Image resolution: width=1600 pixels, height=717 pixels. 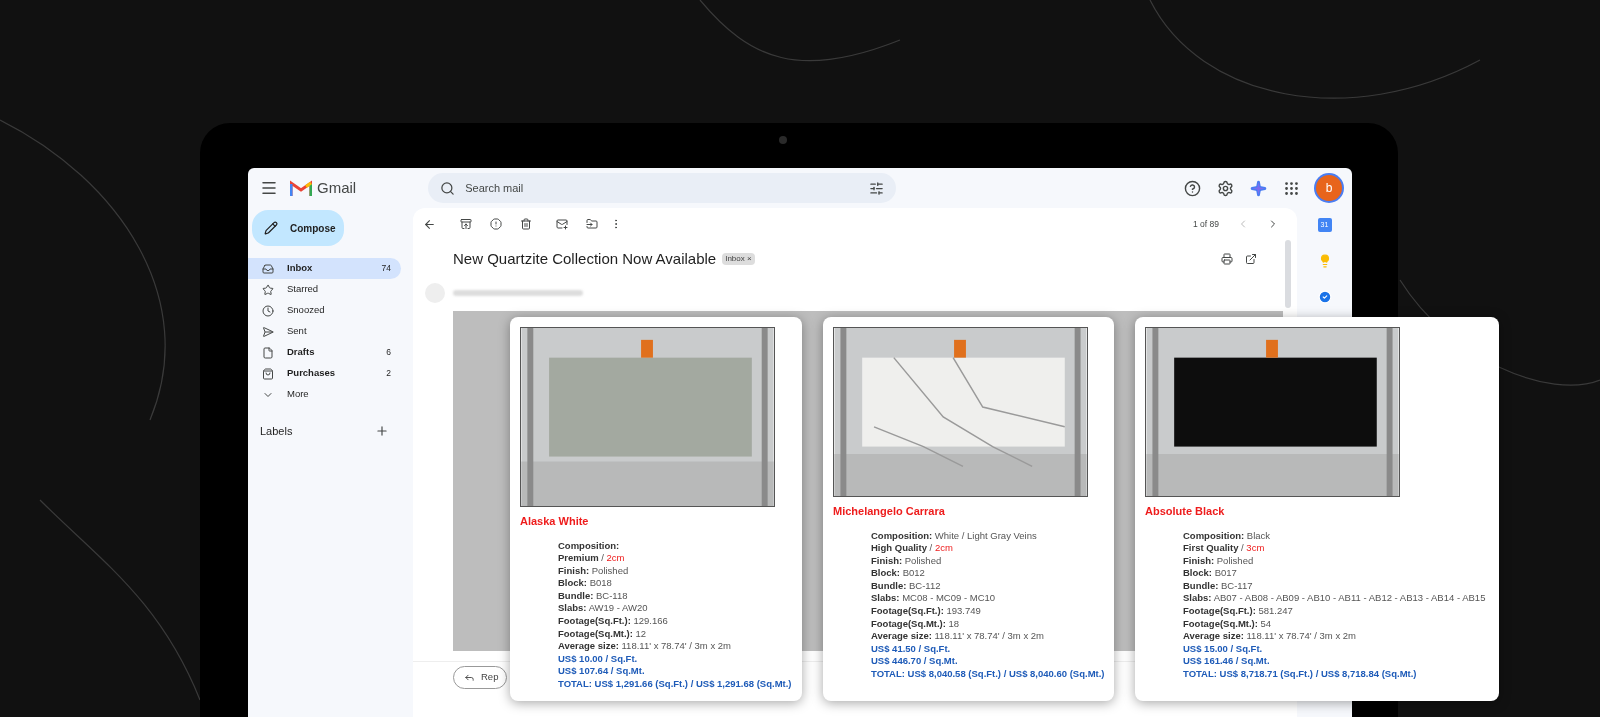 What do you see at coordinates (613, 621) in the screenshot?
I see `detail-line: Footage(Sq.Ft.): 129.166` at bounding box center [613, 621].